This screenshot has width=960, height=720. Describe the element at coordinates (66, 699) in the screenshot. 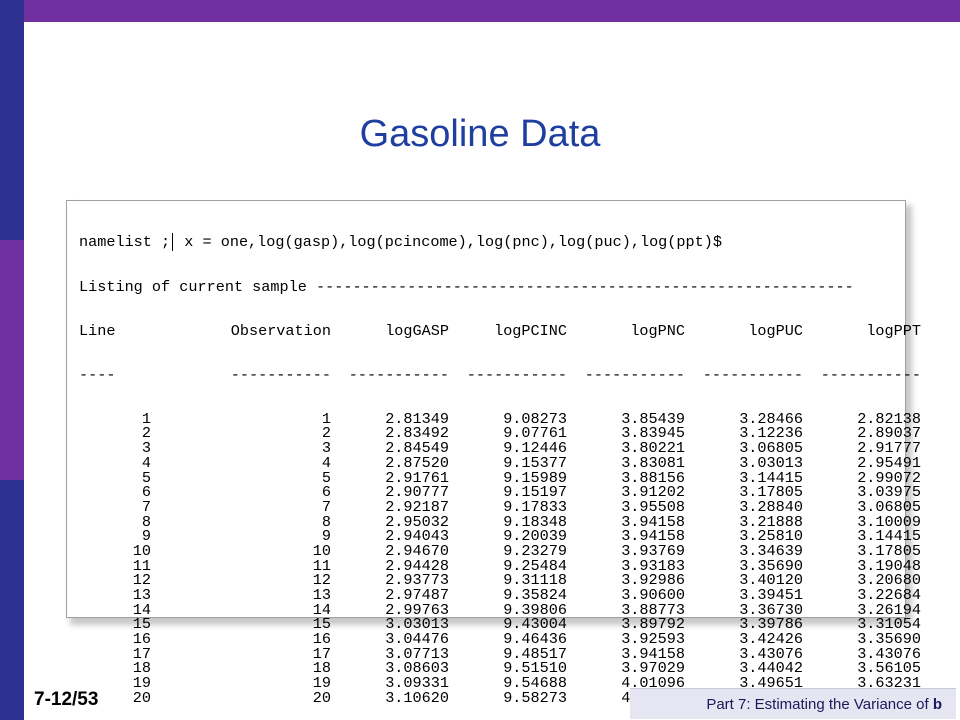

I see `slide-number: 7-12/53` at that location.